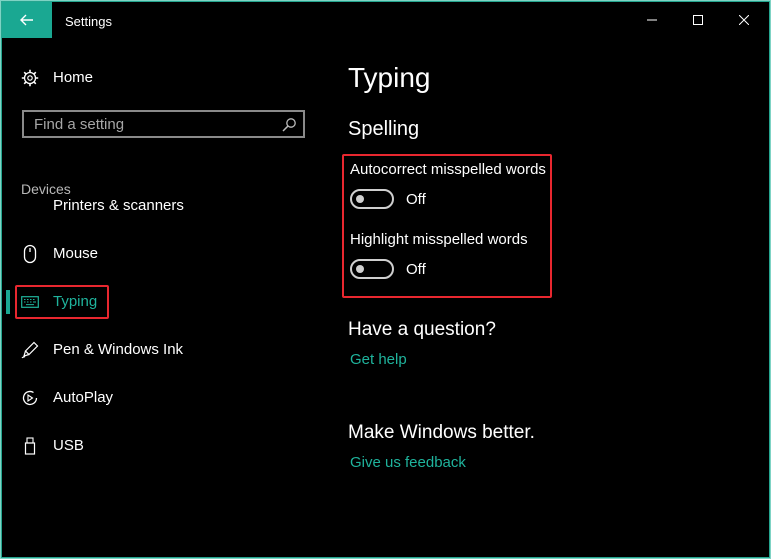 Image resolution: width=771 pixels, height=559 pixels. What do you see at coordinates (68, 445) in the screenshot?
I see `sidebar-item-label: USB` at bounding box center [68, 445].